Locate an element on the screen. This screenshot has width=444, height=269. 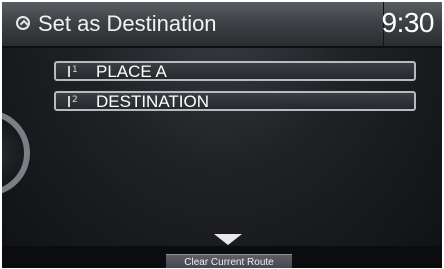
list-item-label: DESTINATION is located at coordinates (153, 101).